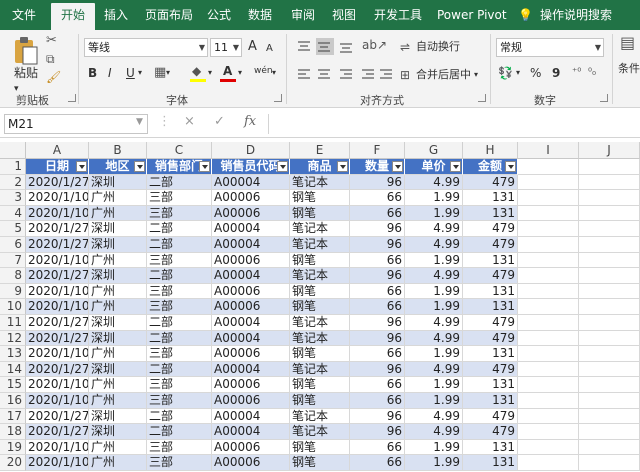  I want to click on tab-developer: 开发工具, so click(398, 15).